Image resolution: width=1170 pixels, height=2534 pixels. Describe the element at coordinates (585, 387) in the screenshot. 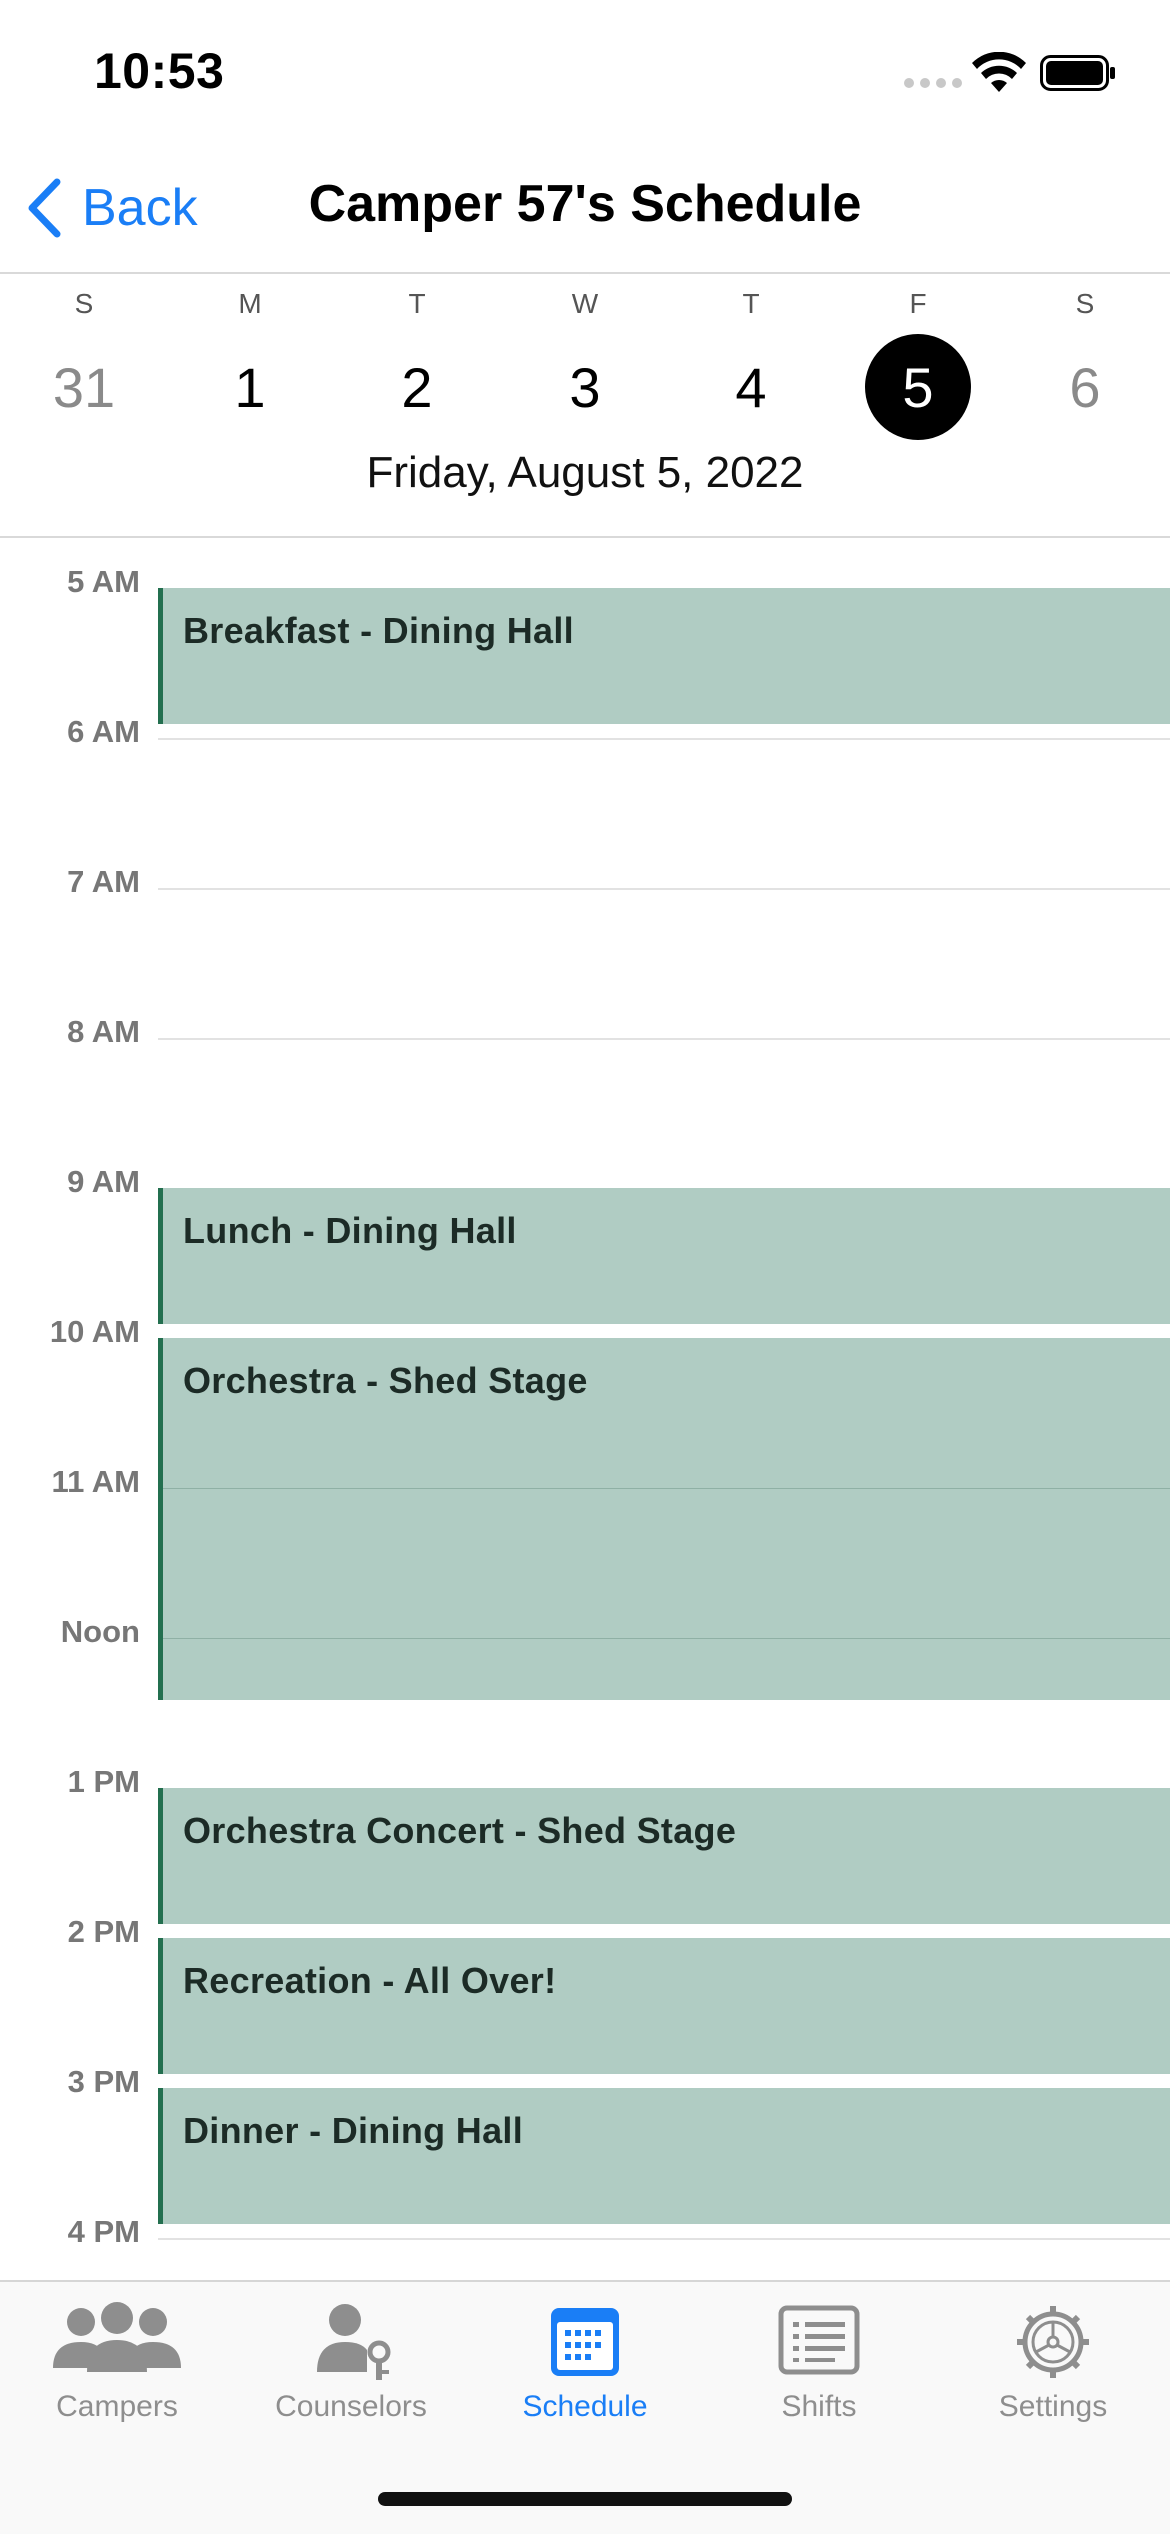

I see `day-number: 3` at that location.